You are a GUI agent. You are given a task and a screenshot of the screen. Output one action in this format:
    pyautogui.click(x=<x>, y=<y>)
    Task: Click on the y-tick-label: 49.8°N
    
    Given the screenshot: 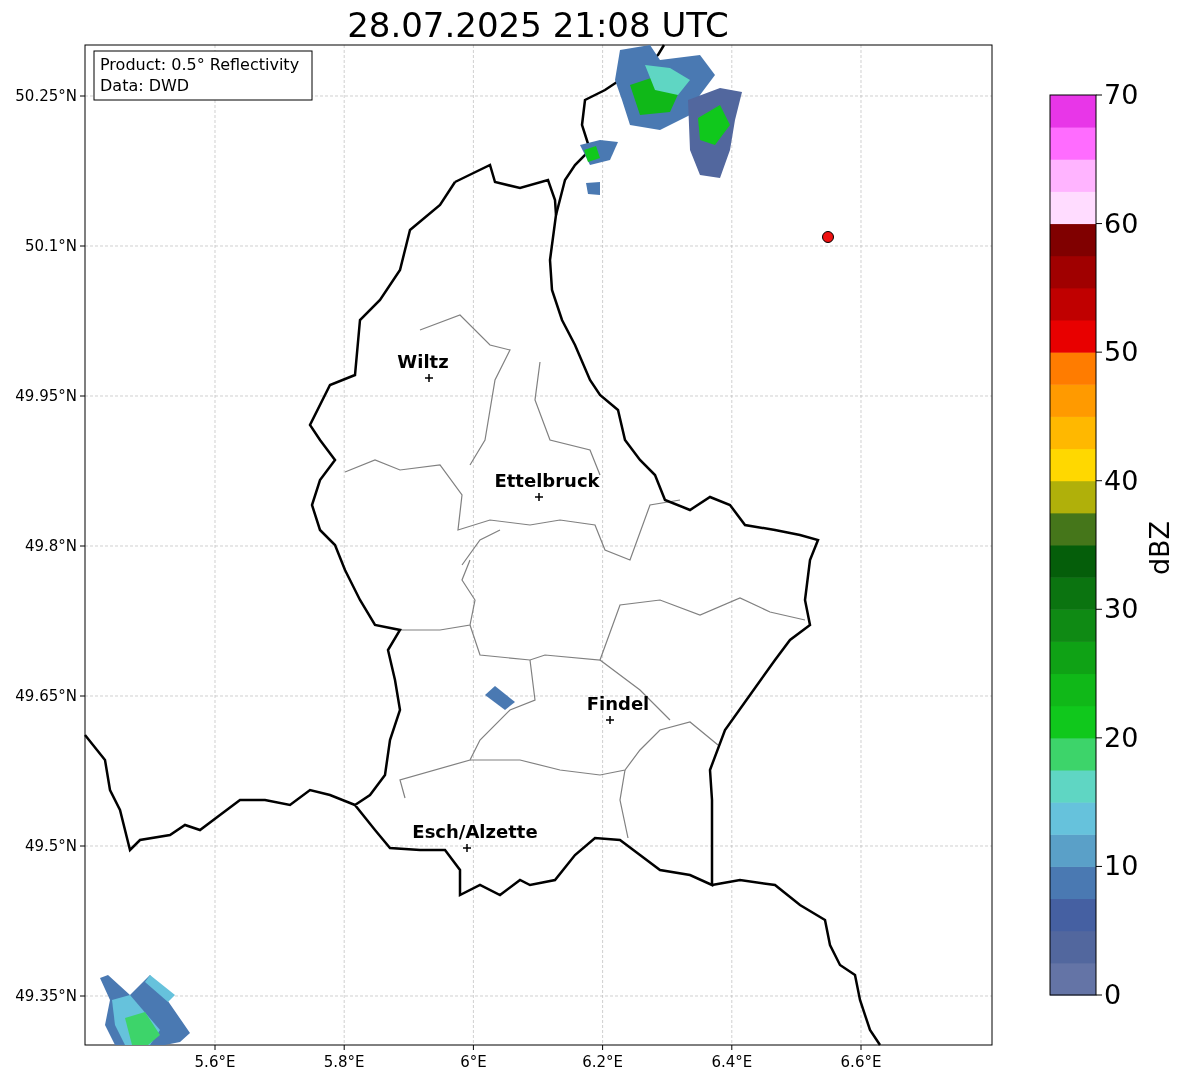 What is the action you would take?
    pyautogui.click(x=50, y=546)
    